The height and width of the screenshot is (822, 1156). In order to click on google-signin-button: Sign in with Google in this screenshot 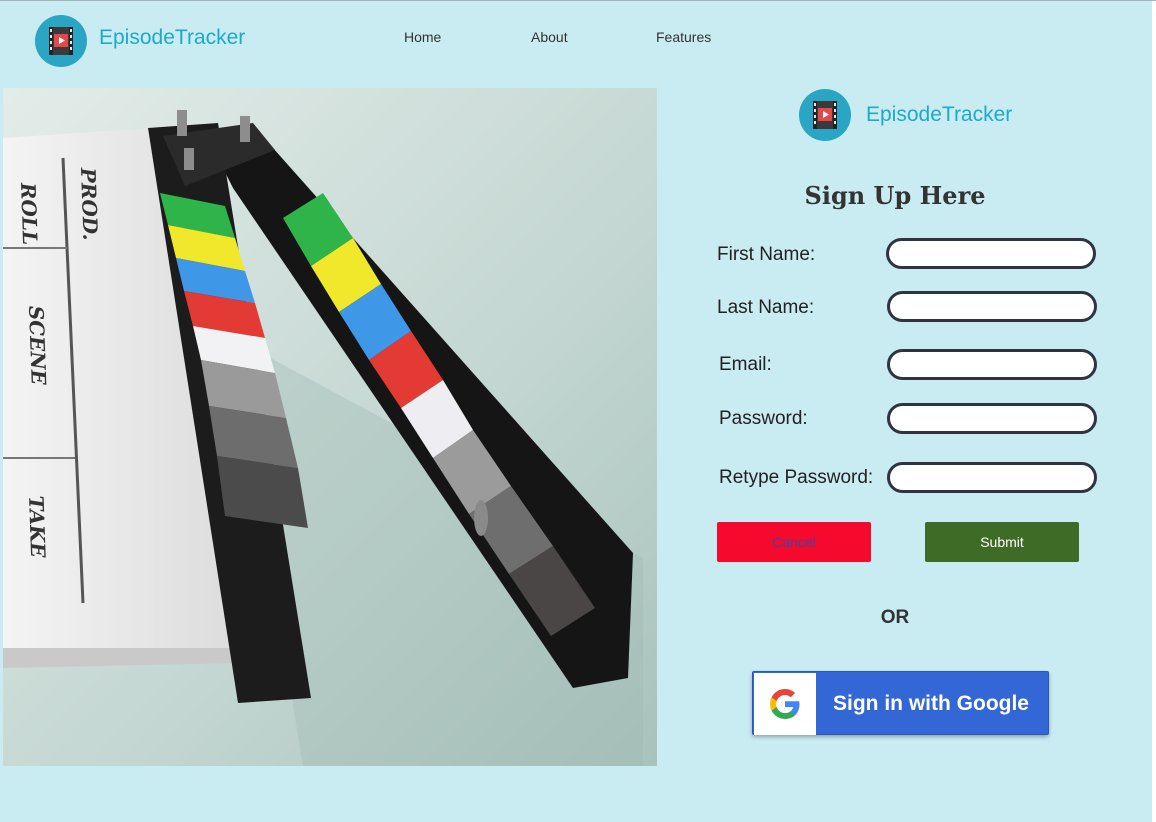, I will do `click(900, 703)`.